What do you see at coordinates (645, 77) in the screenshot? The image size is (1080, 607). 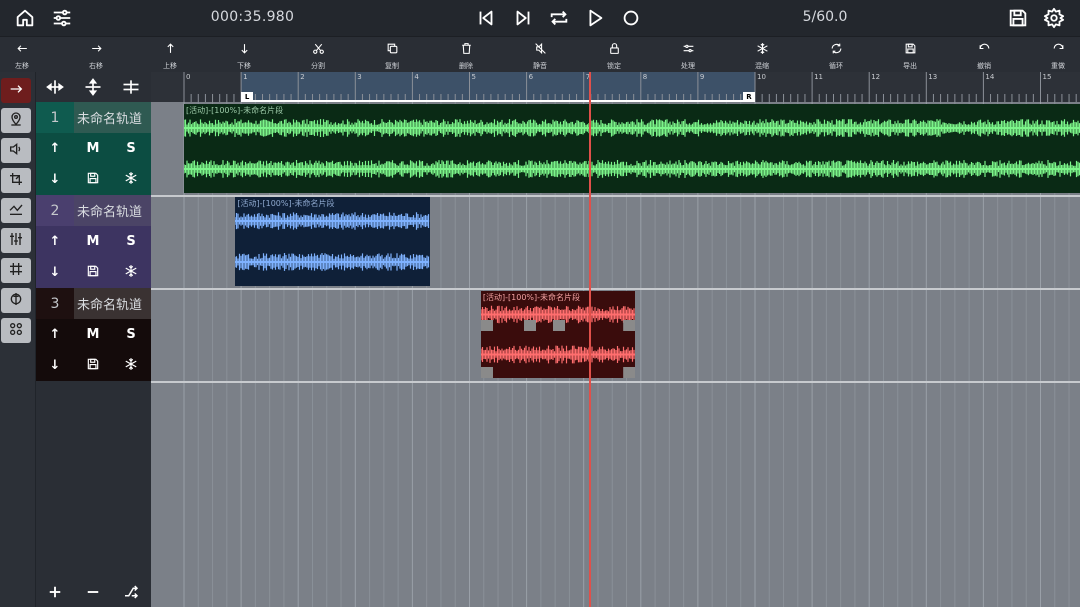 I see `ruler-number: 8` at bounding box center [645, 77].